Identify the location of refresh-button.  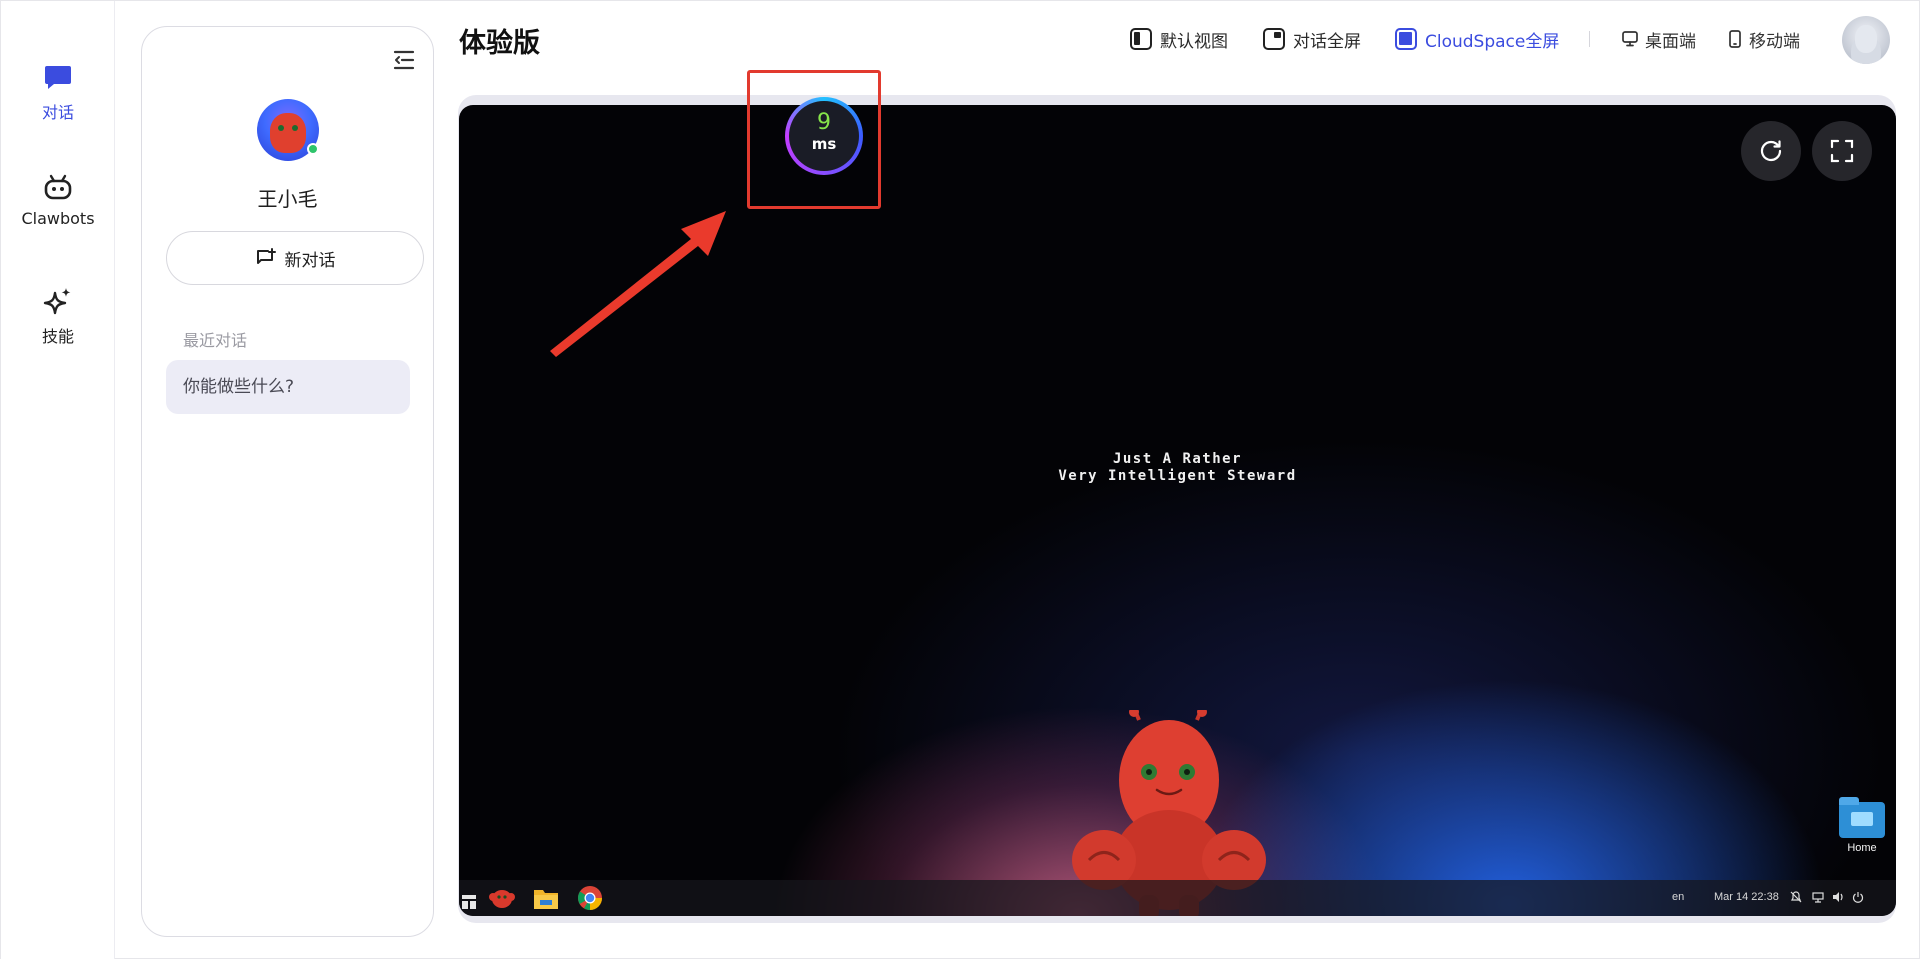
(1771, 151).